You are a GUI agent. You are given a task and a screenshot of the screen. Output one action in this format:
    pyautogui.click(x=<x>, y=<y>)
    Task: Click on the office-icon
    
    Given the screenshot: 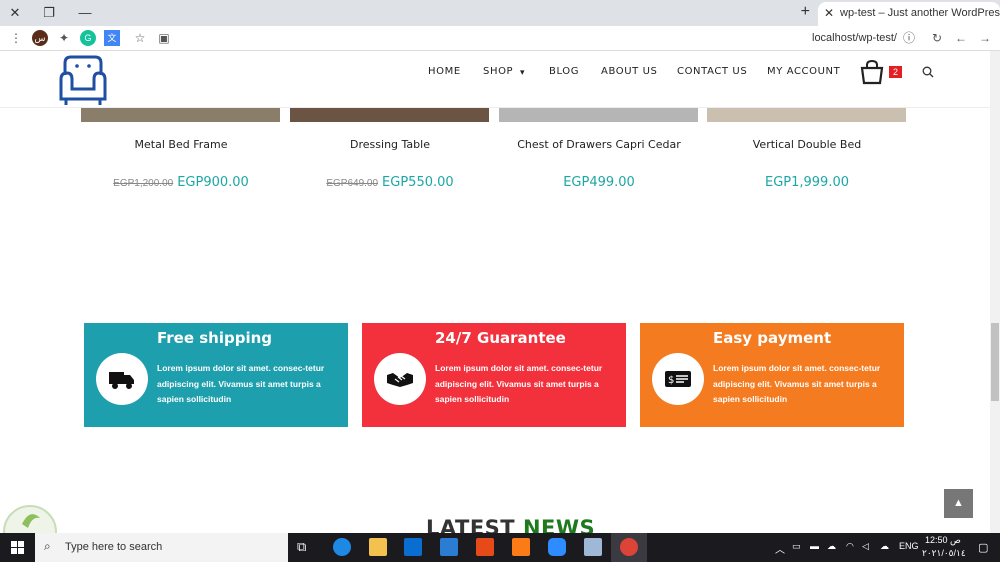 What is the action you would take?
    pyautogui.click(x=485, y=547)
    